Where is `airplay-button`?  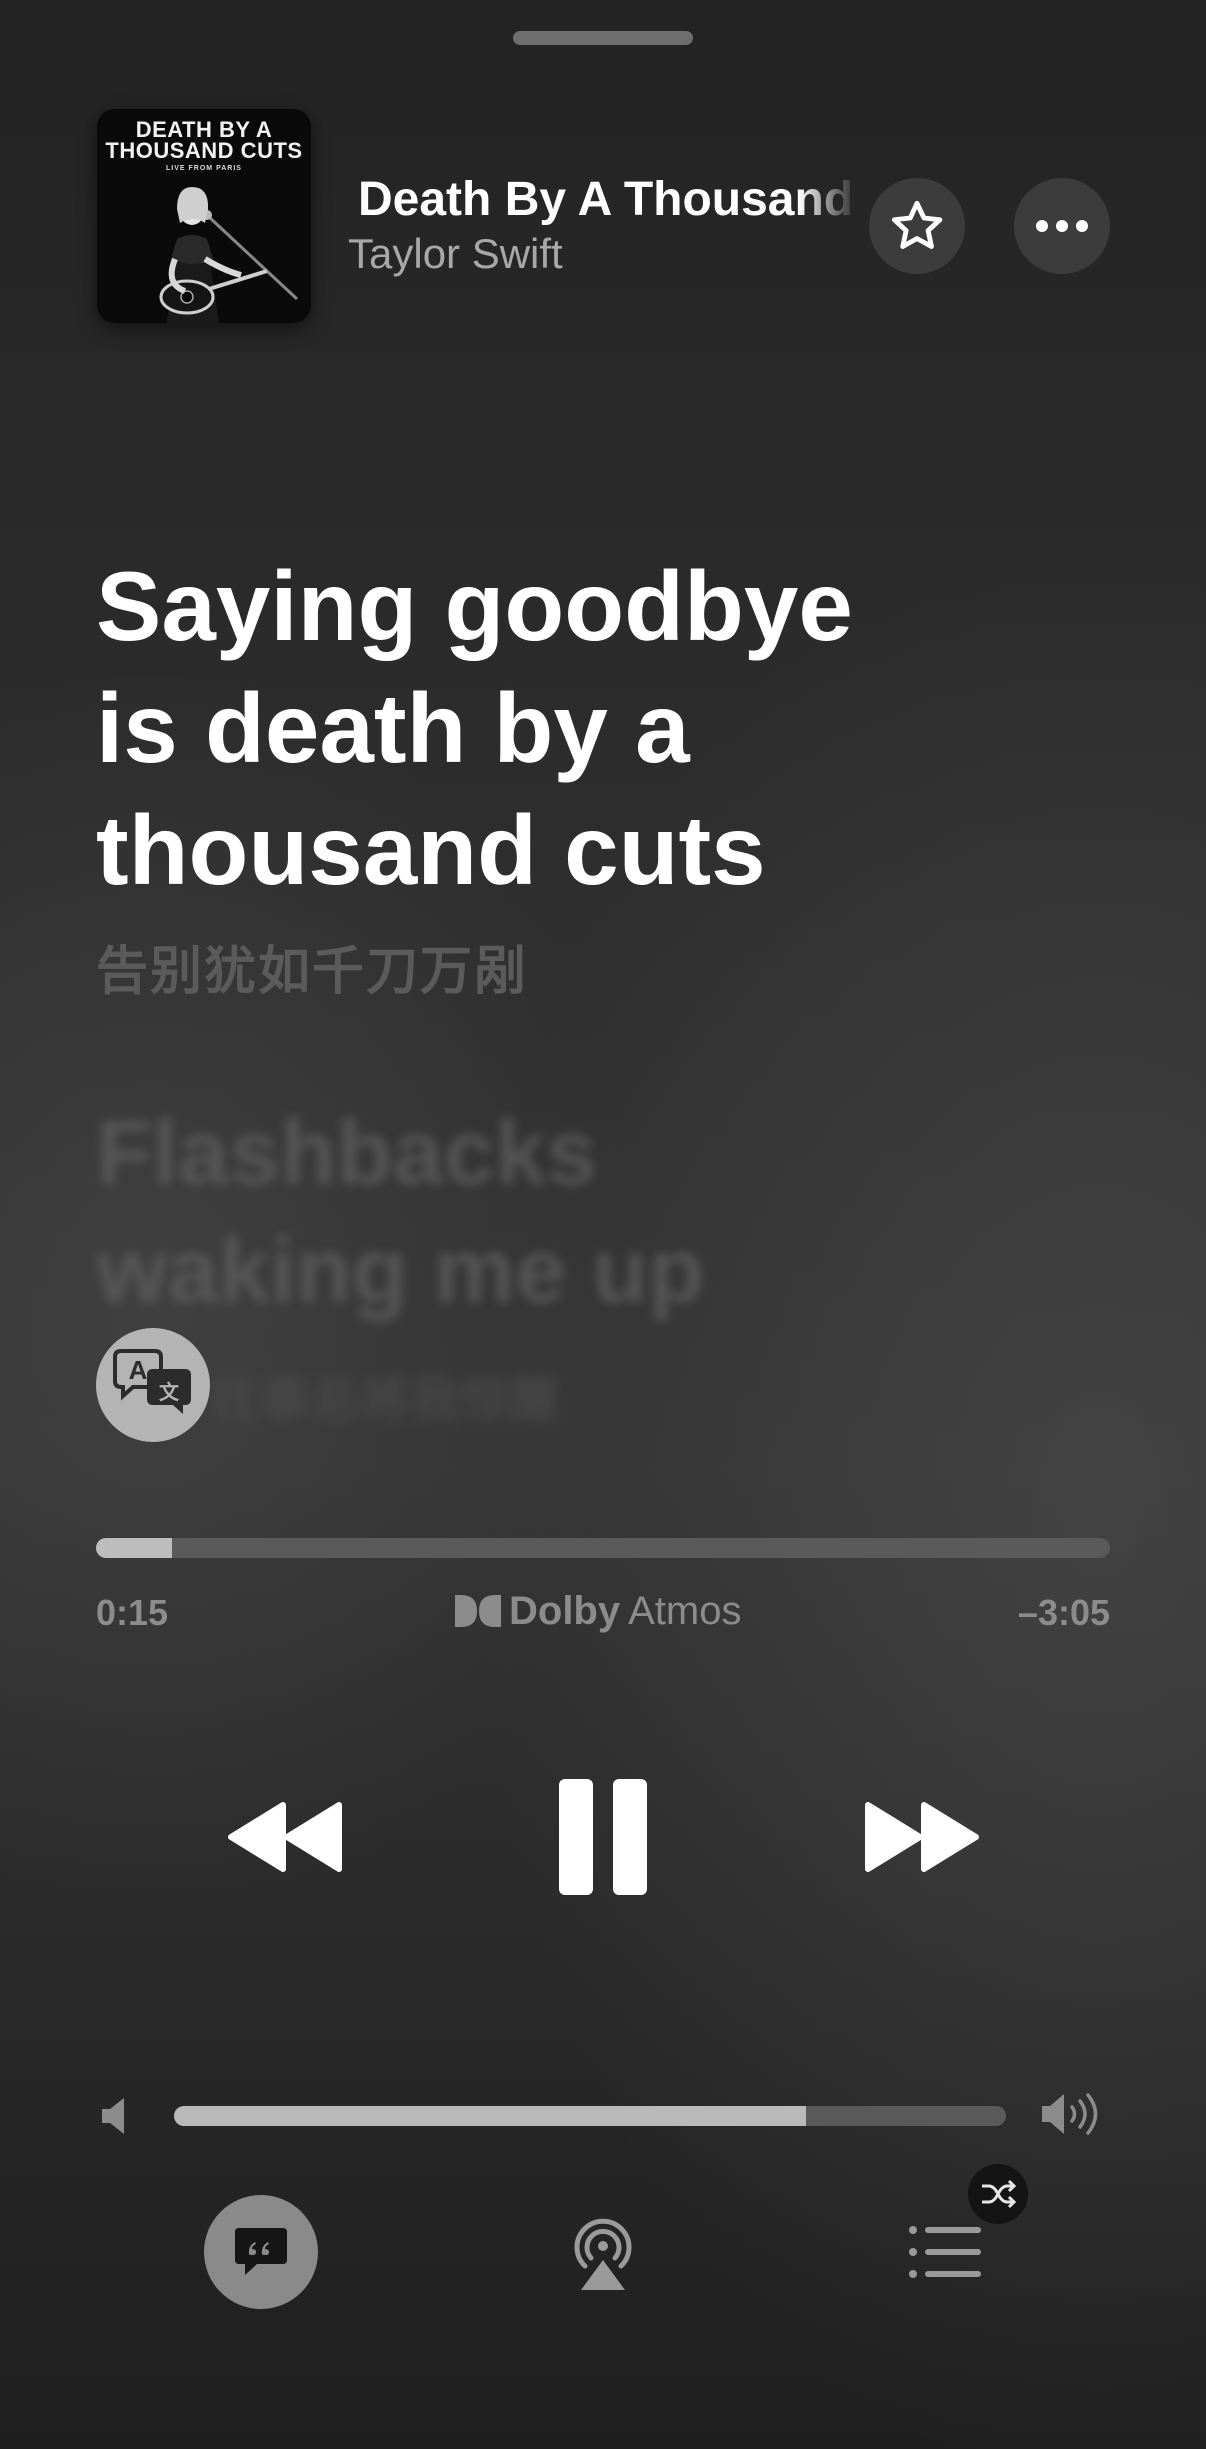 airplay-button is located at coordinates (603, 2252).